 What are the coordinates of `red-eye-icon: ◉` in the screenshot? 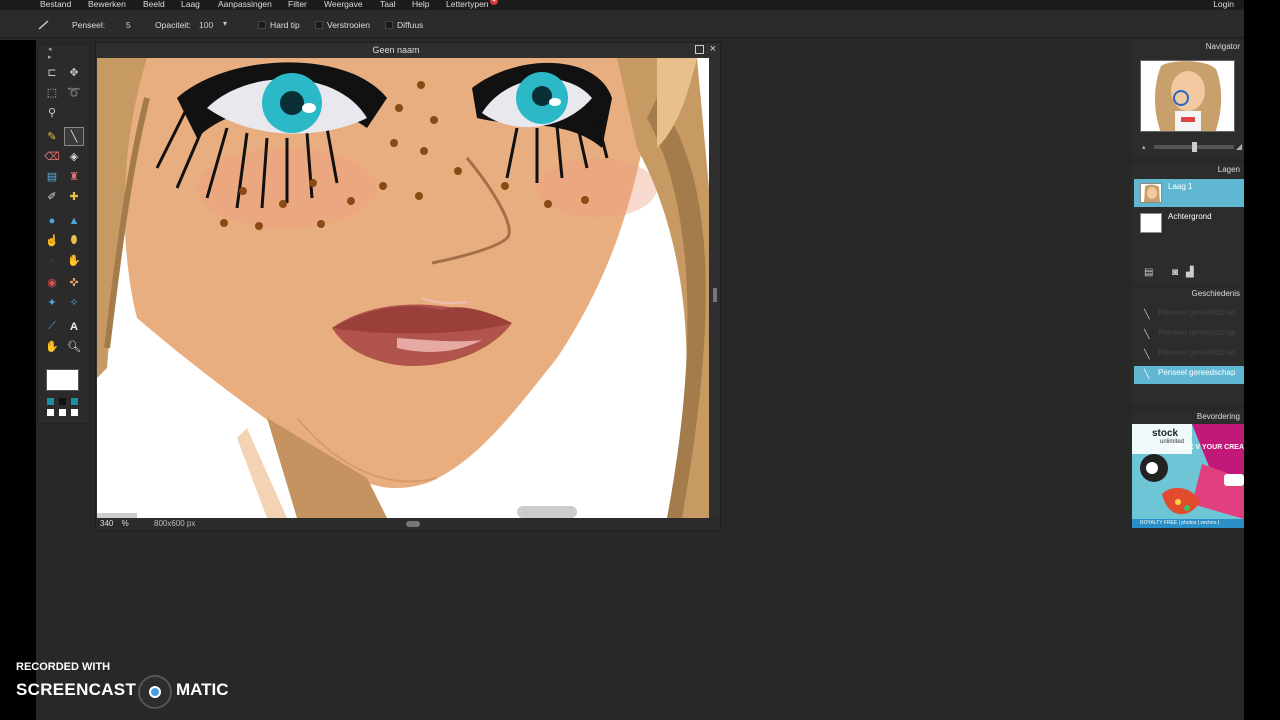 It's located at (52, 282).